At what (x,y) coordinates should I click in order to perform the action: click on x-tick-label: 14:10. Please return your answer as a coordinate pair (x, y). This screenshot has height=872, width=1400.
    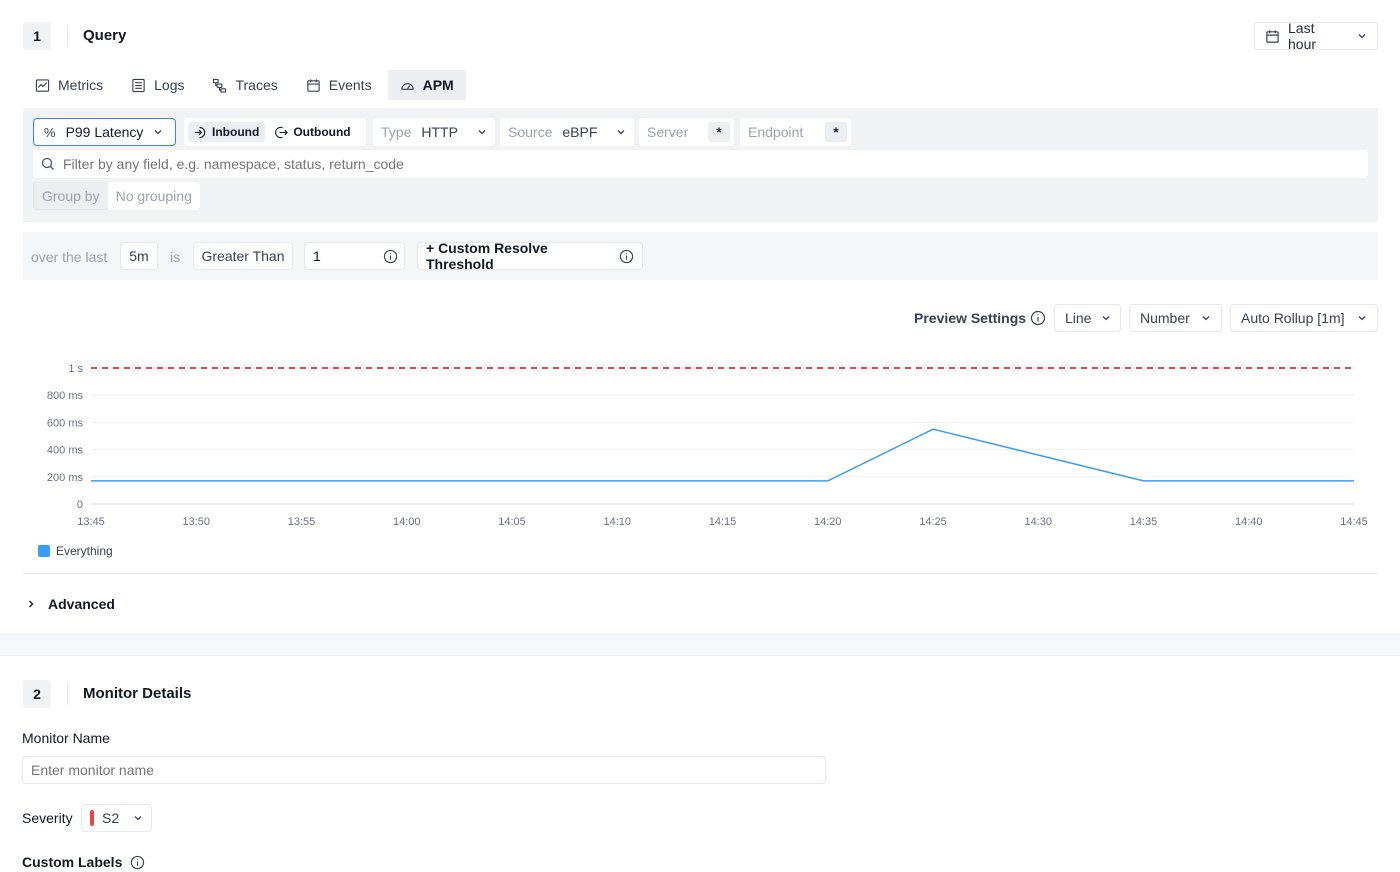
    Looking at the image, I should click on (617, 522).